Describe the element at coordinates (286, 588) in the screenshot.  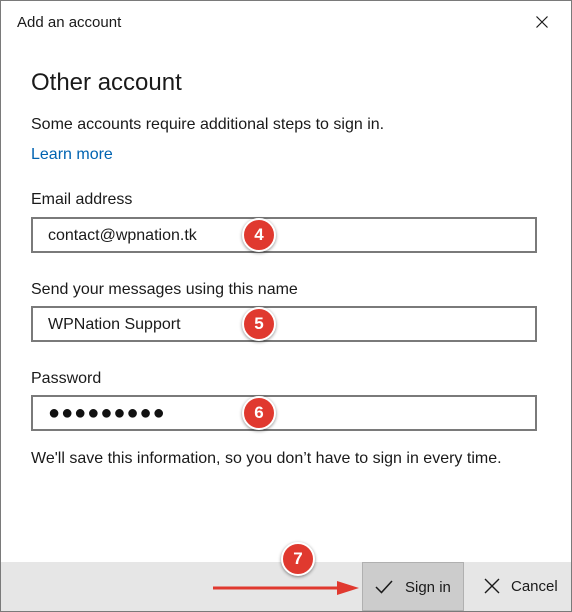
I see `arrow-annotation` at that location.